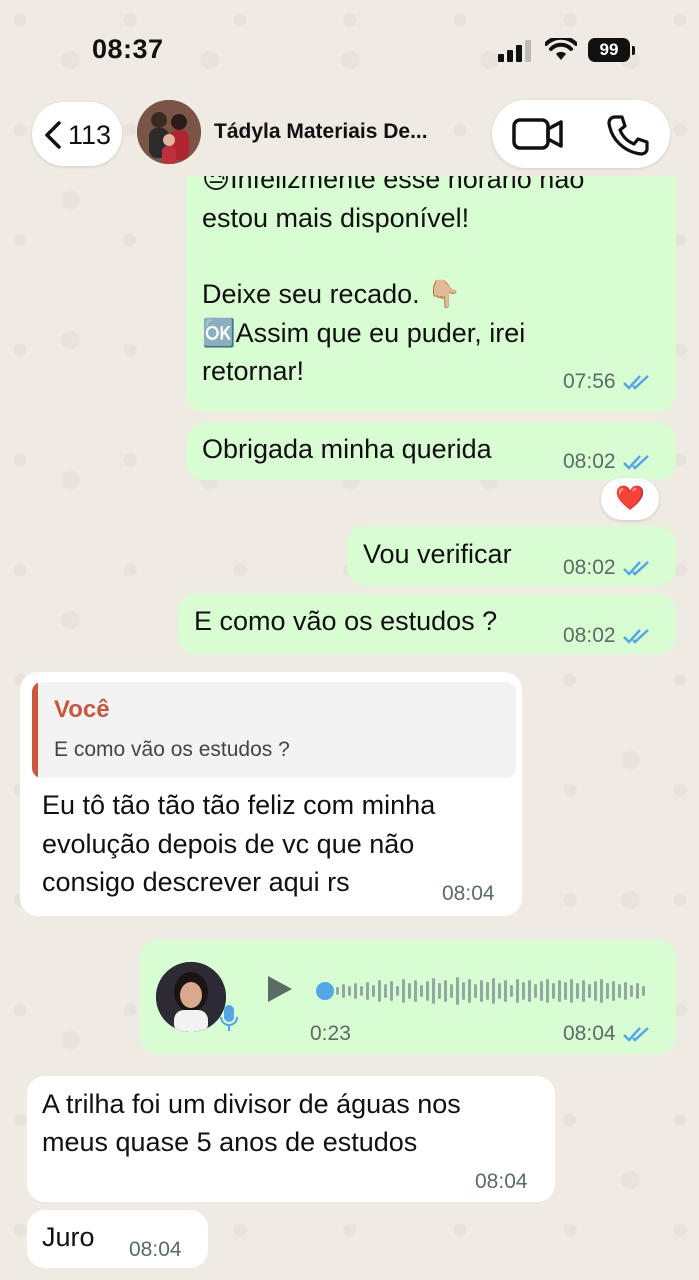 This screenshot has height=1280, width=699. What do you see at coordinates (347, 449) in the screenshot?
I see `message-text: Obrigada minha querida` at bounding box center [347, 449].